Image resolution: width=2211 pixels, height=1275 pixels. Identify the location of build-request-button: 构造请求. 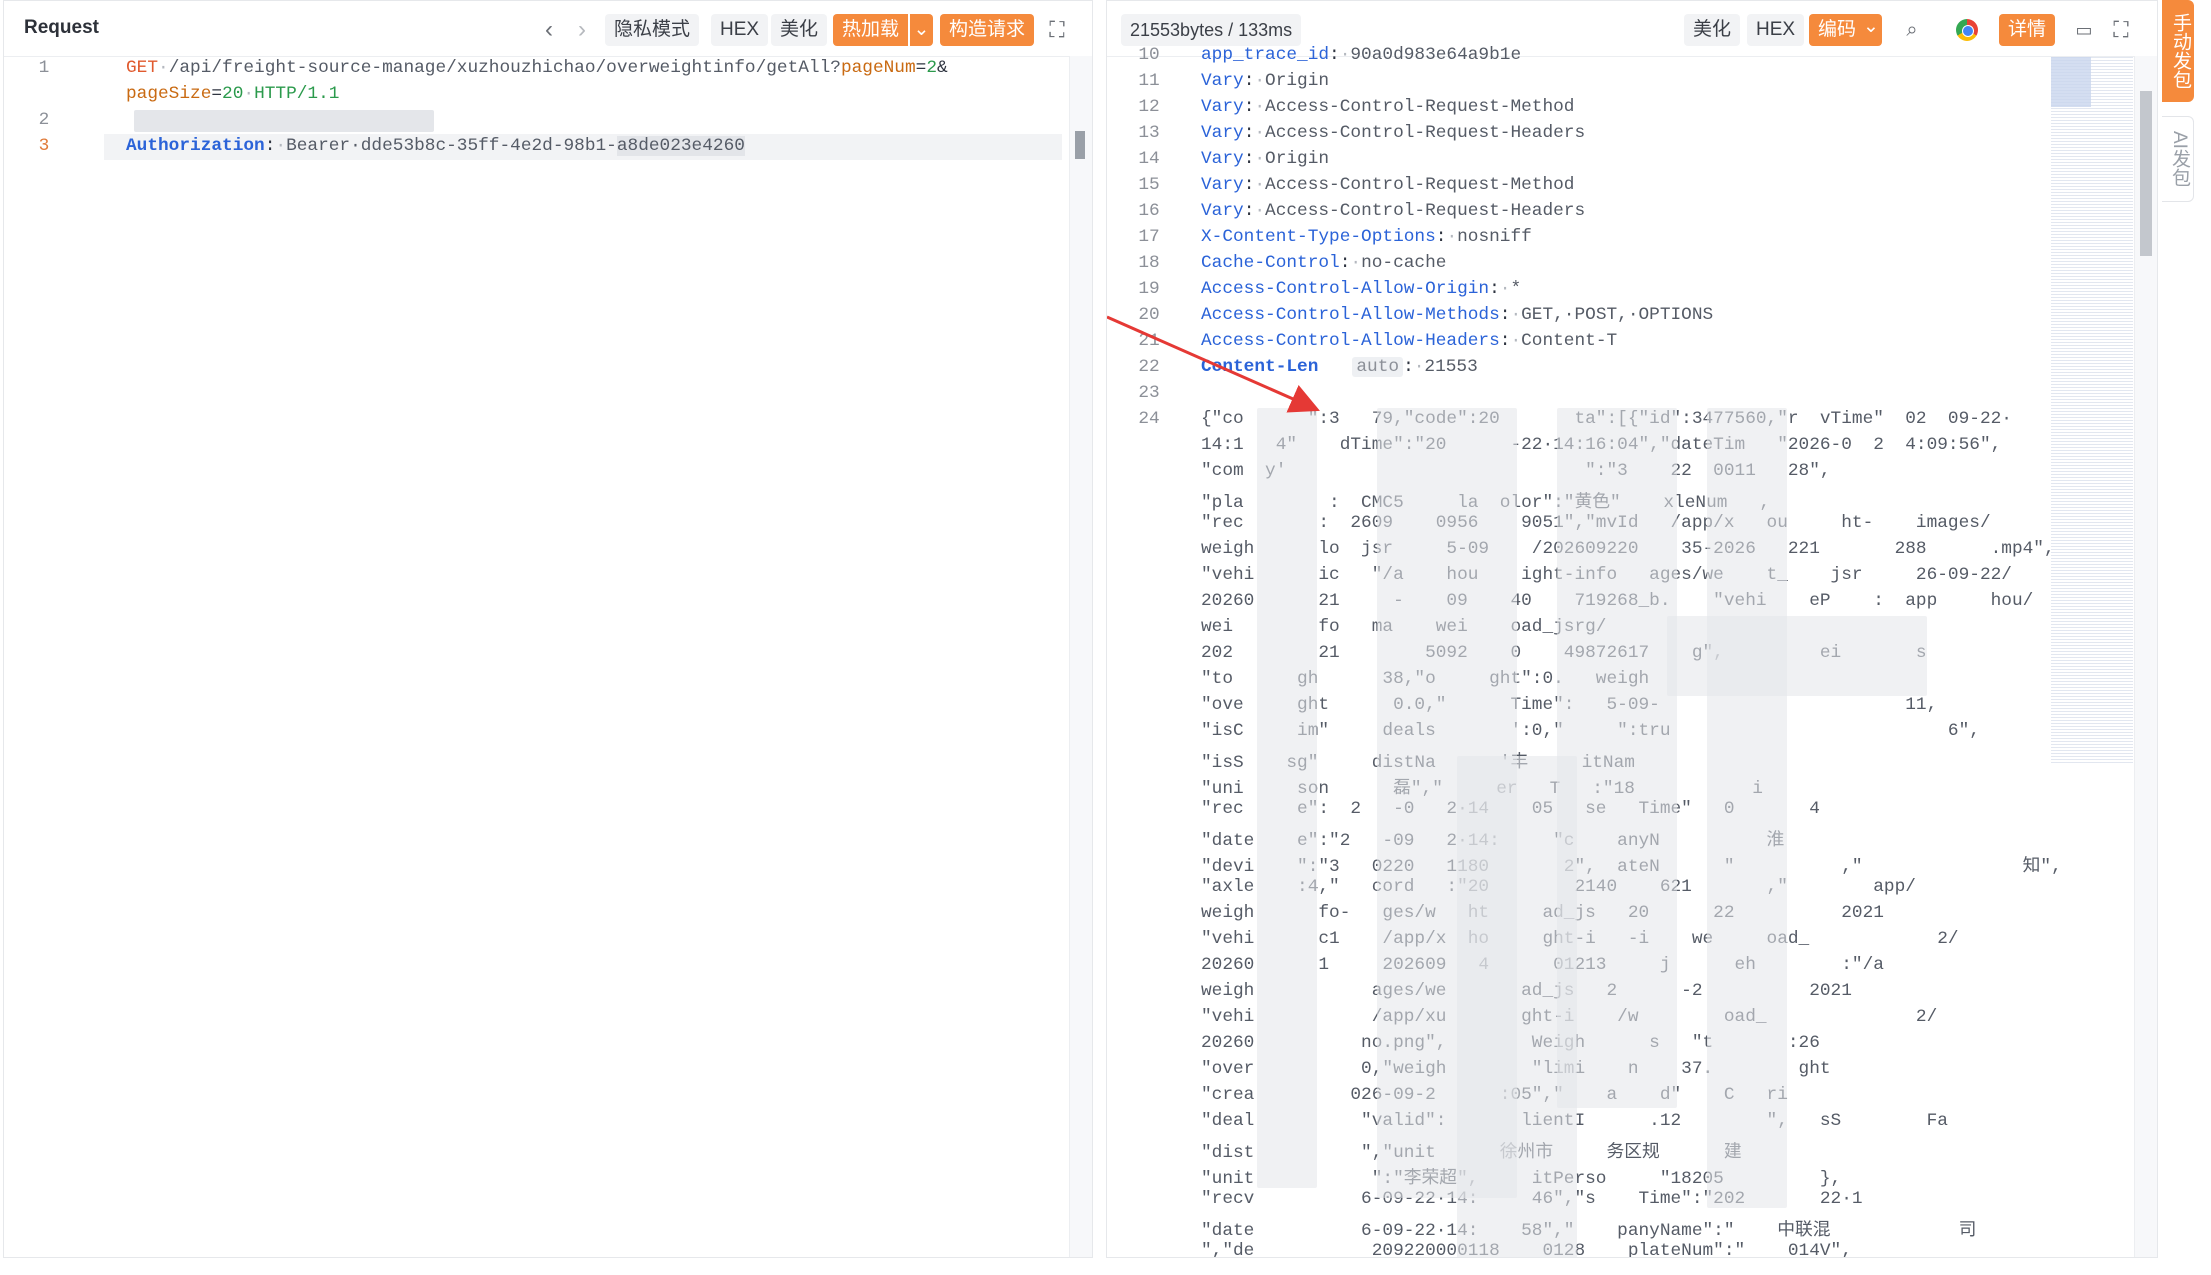
(987, 30).